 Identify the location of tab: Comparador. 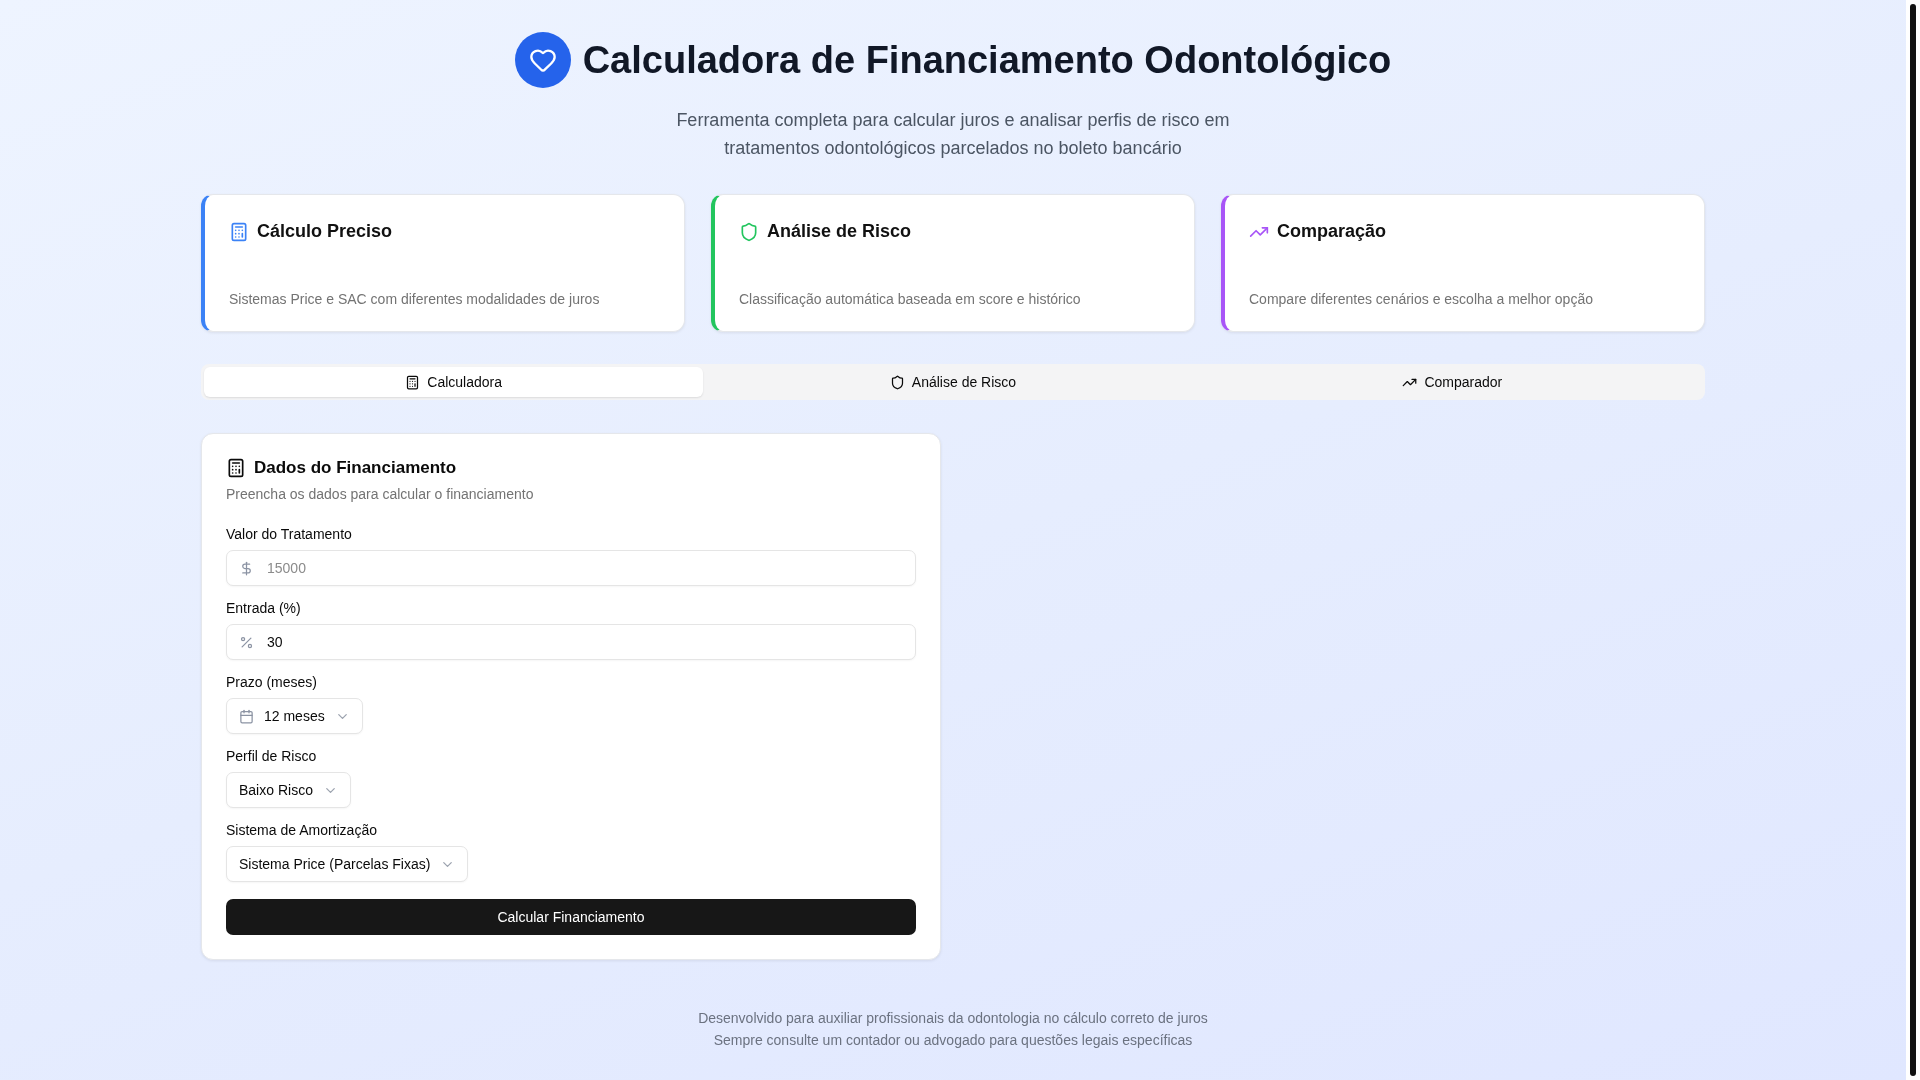
(1452, 382).